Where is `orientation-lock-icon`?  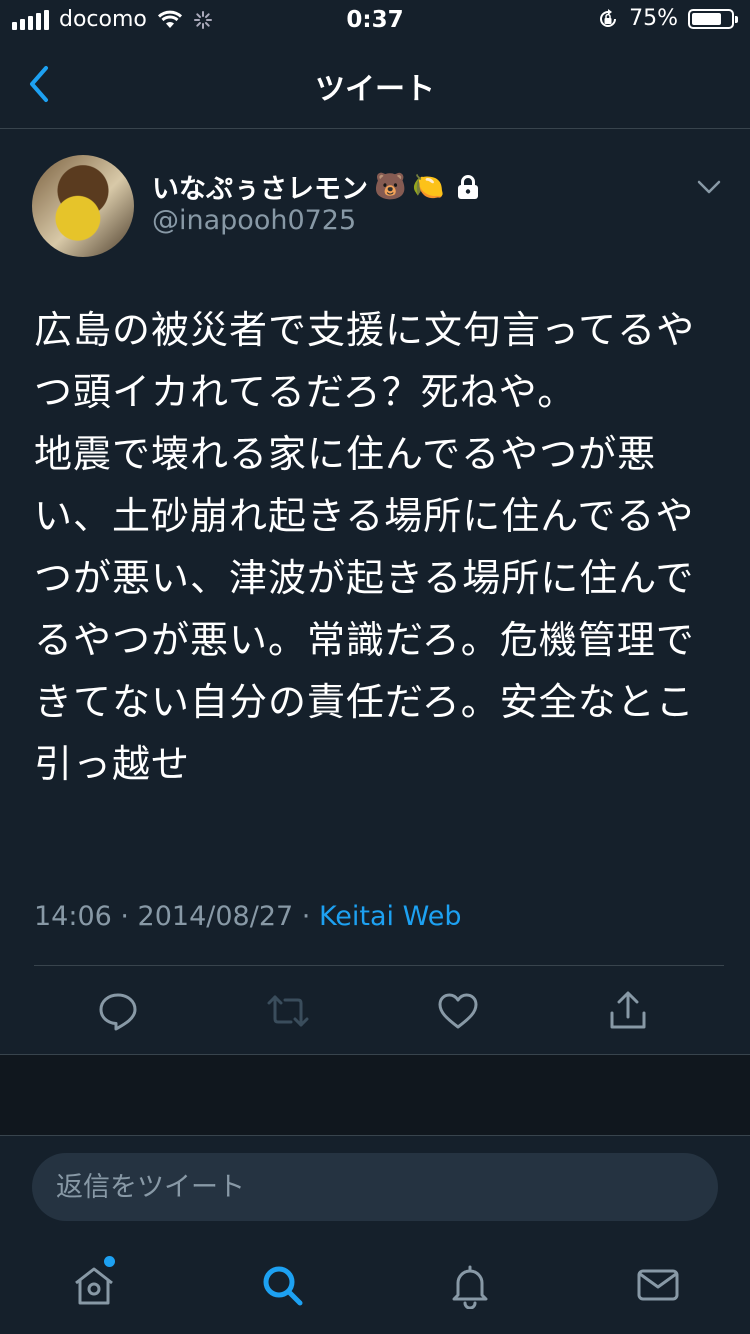
orientation-lock-icon is located at coordinates (608, 17).